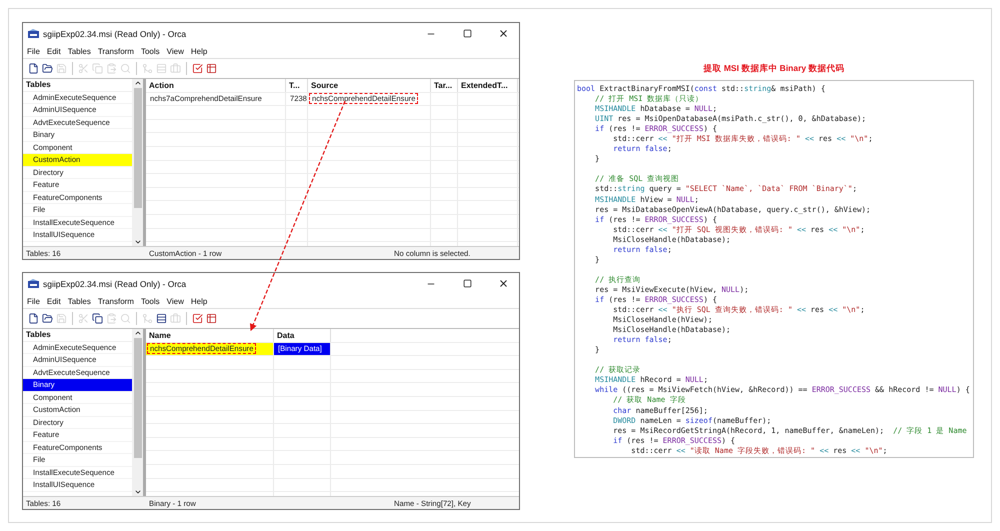  What do you see at coordinates (773, 69) in the screenshot?
I see `code-title: 提取 MSI 数据库中 Binary 数据代码` at bounding box center [773, 69].